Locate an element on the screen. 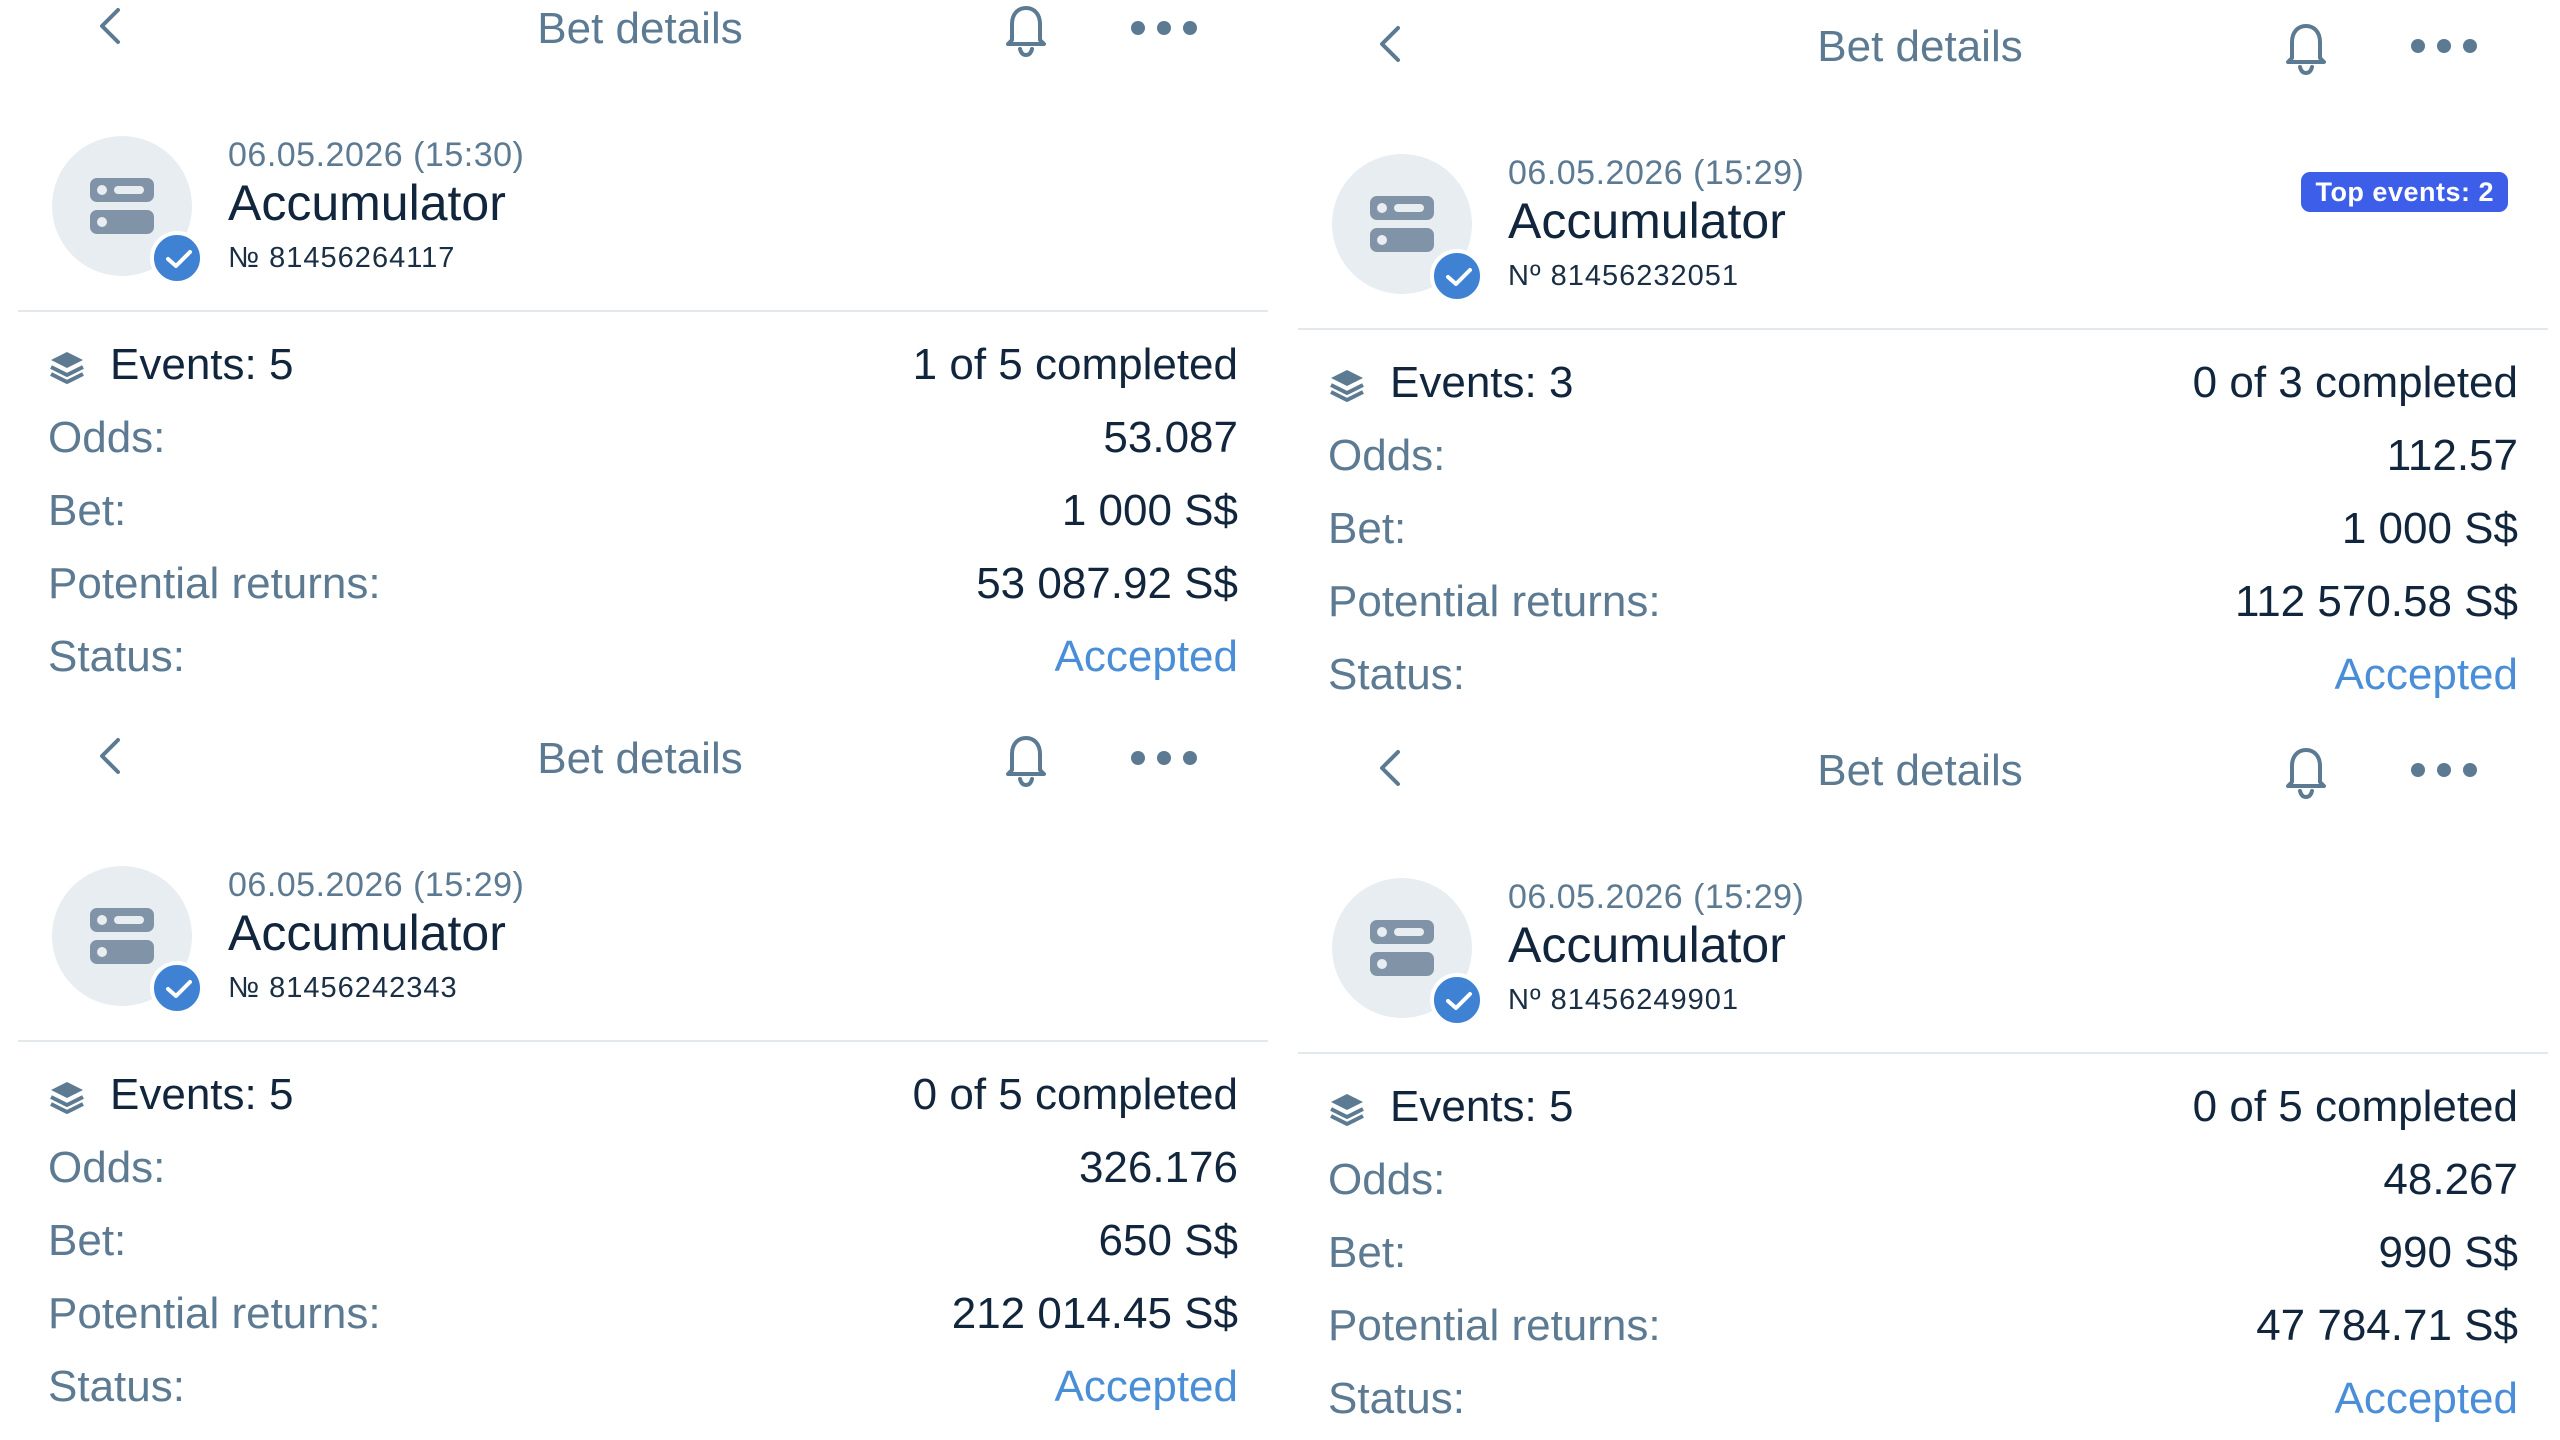 The height and width of the screenshot is (1440, 2560). bet-value: 650 S$ is located at coordinates (1168, 1240).